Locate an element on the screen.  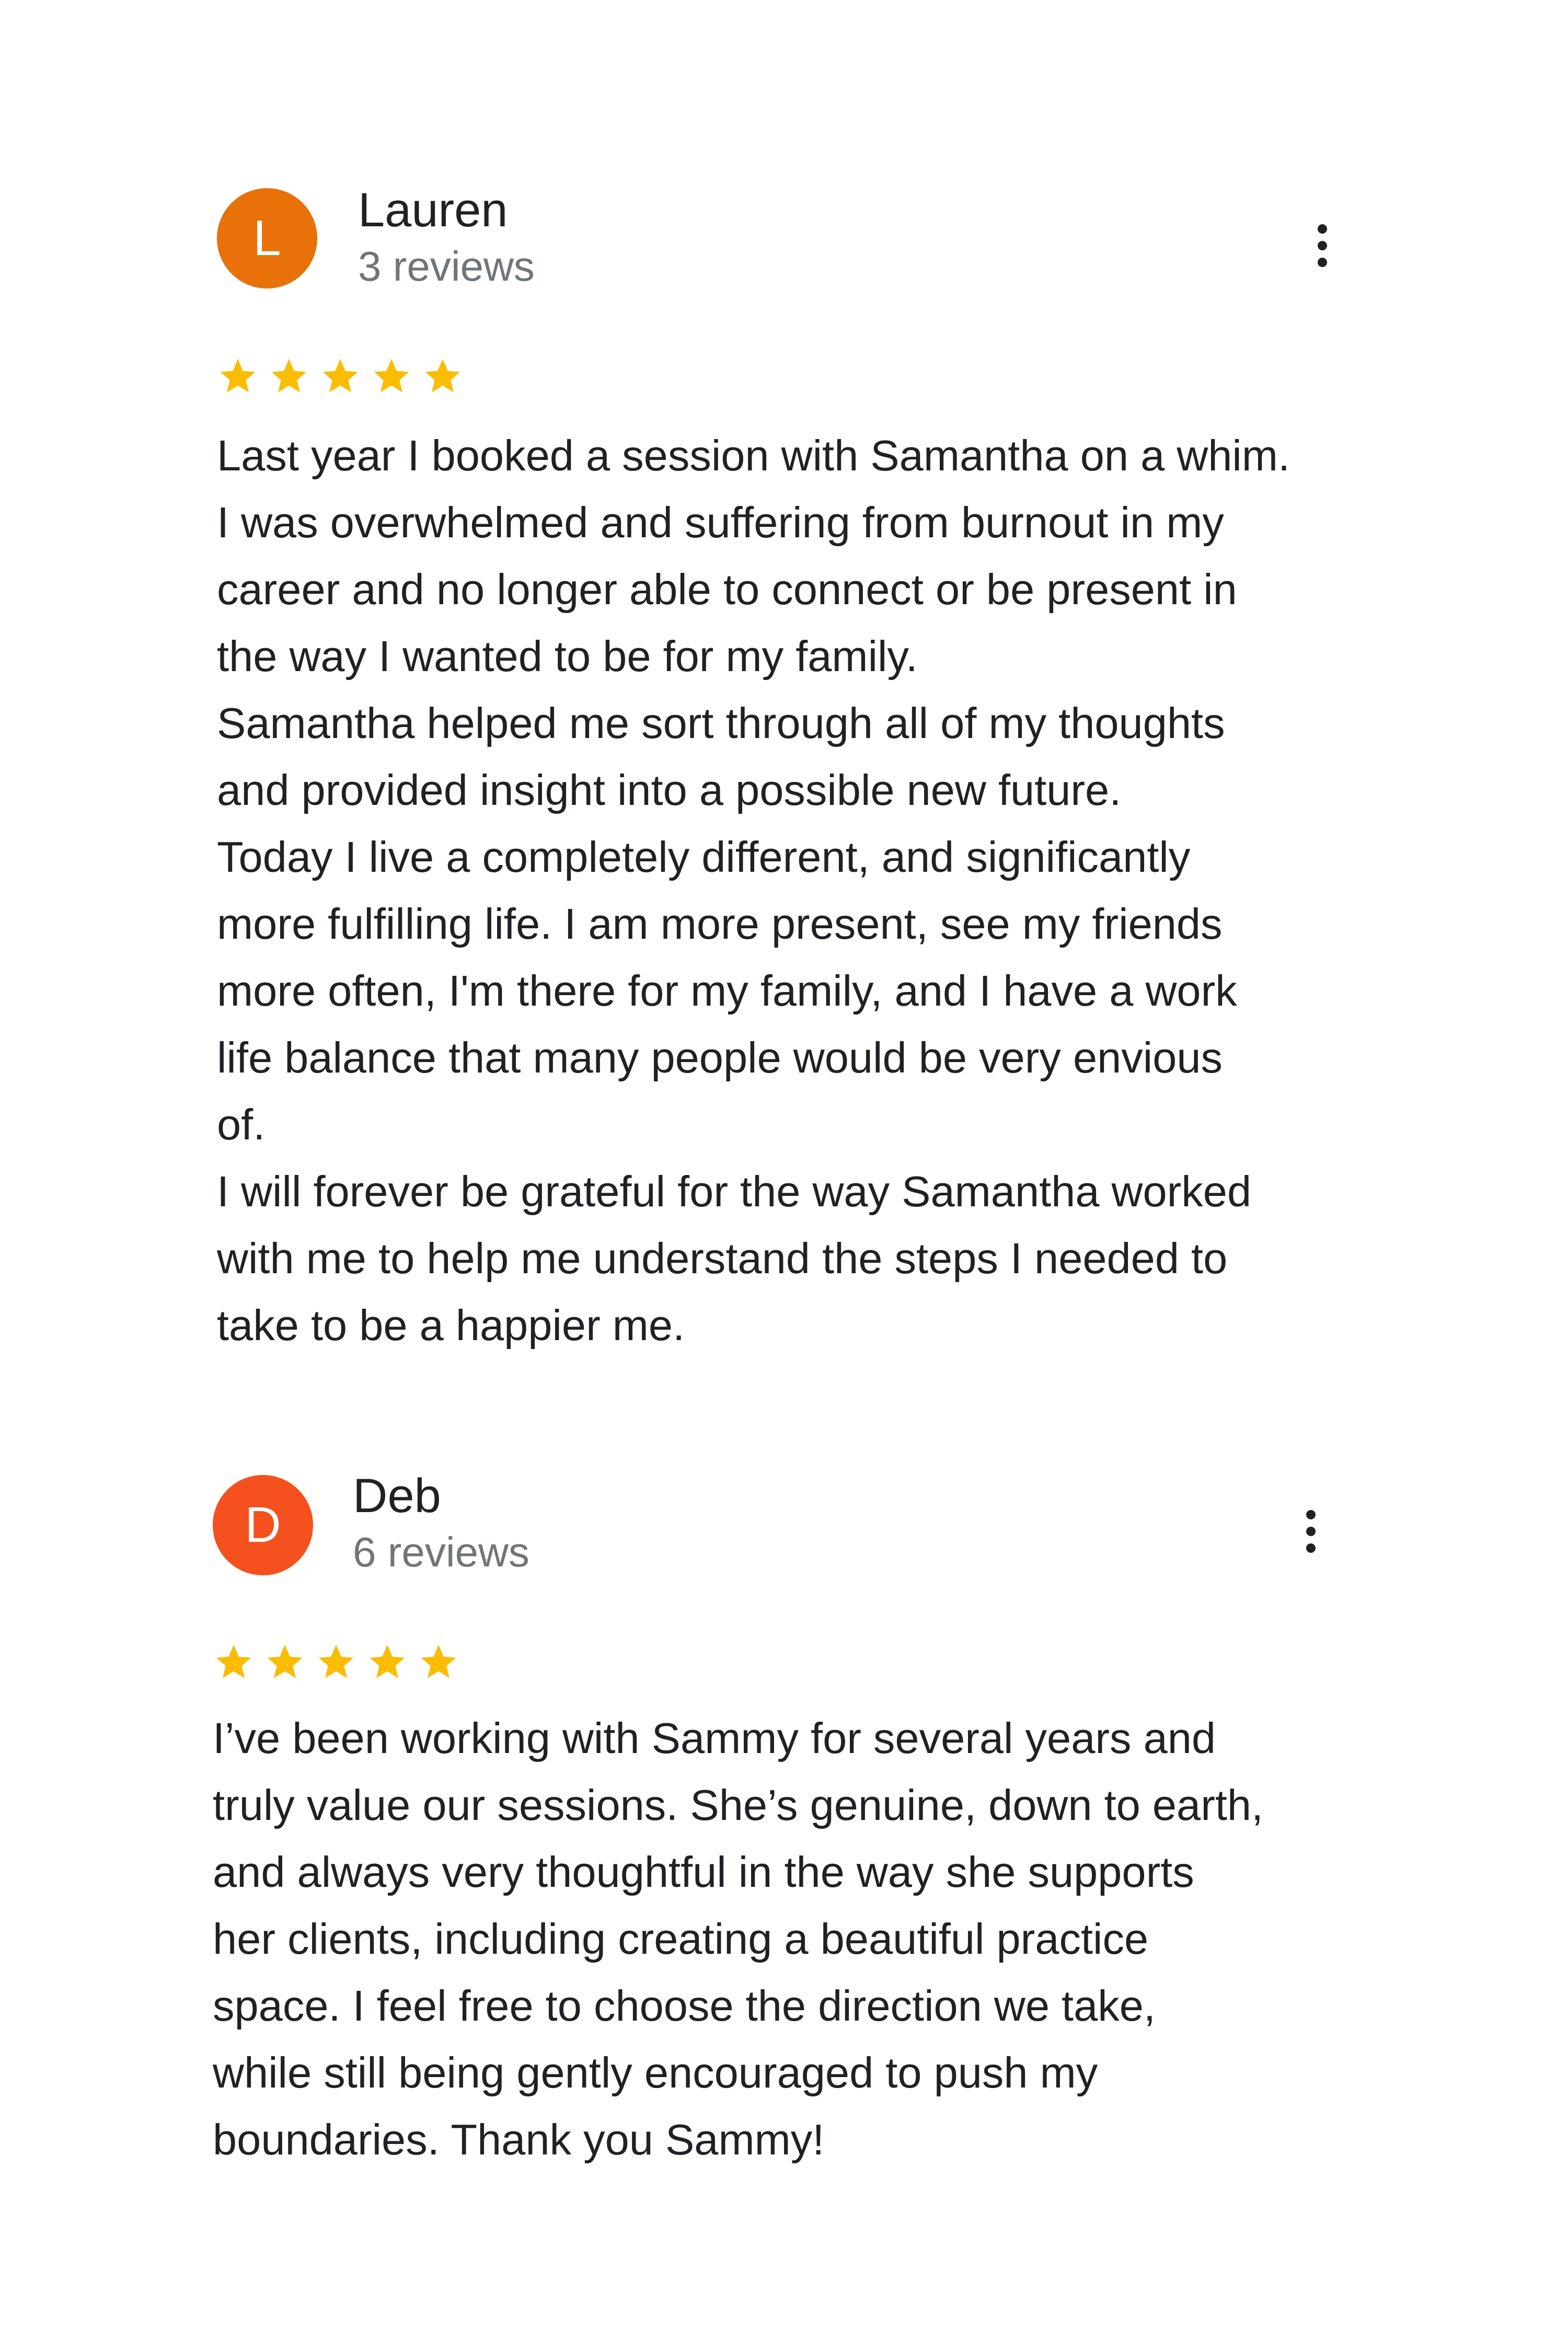
avatar: D is located at coordinates (263, 1525).